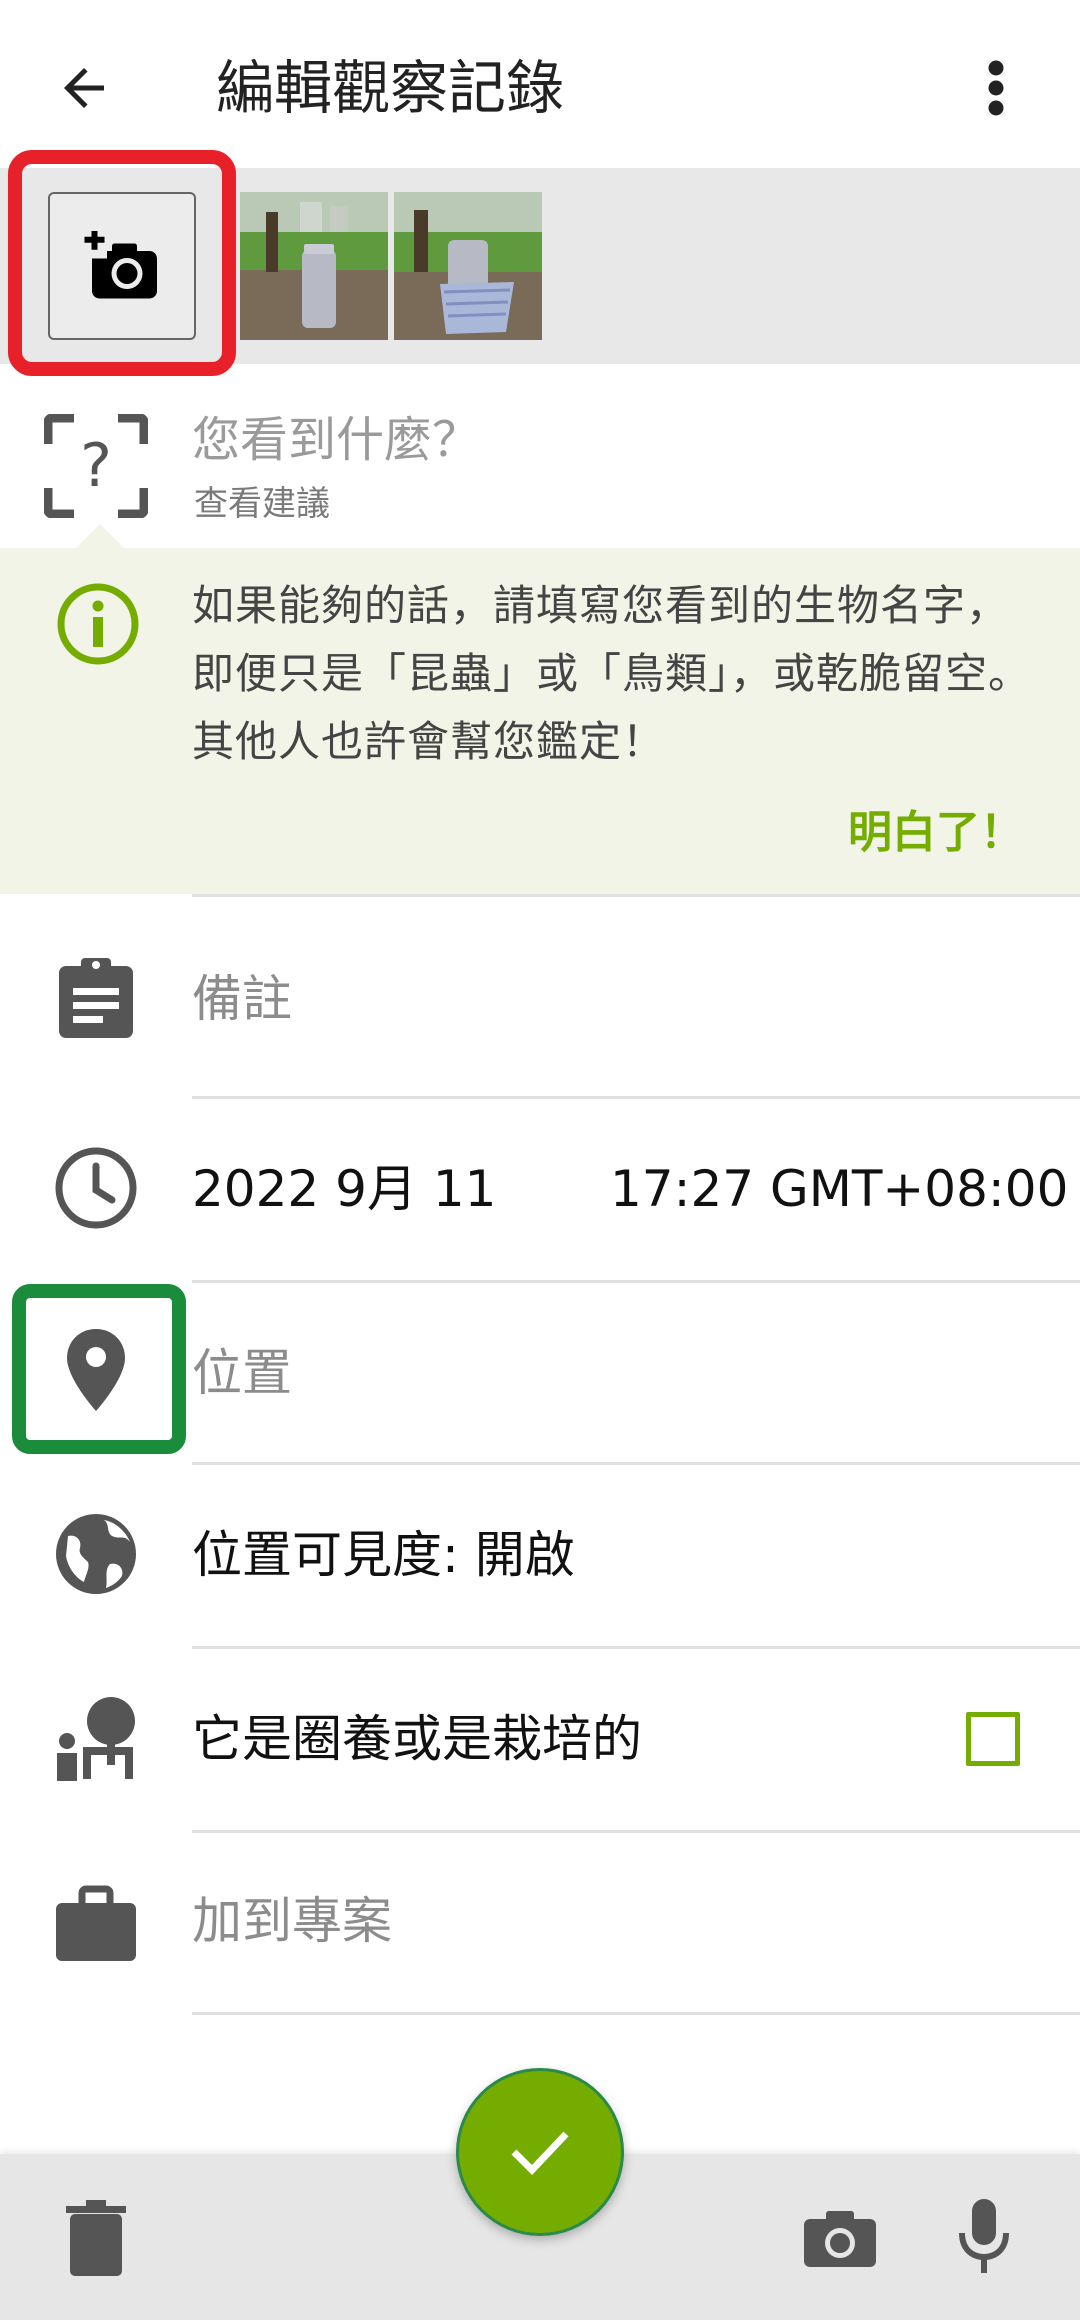  I want to click on check-icon, so click(540, 2153).